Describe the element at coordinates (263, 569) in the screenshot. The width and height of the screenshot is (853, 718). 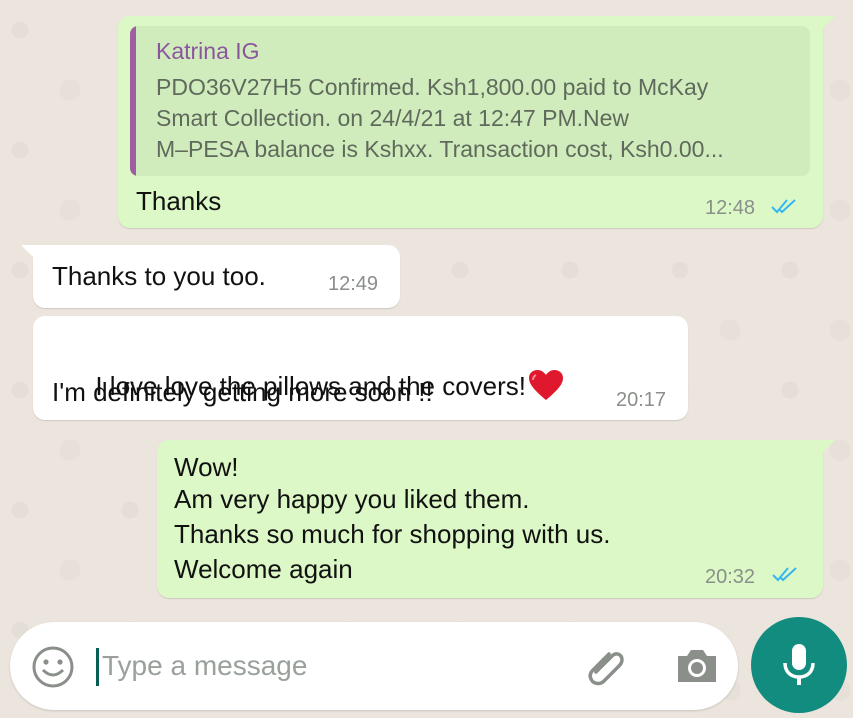
I see `message-line: Welcome again` at that location.